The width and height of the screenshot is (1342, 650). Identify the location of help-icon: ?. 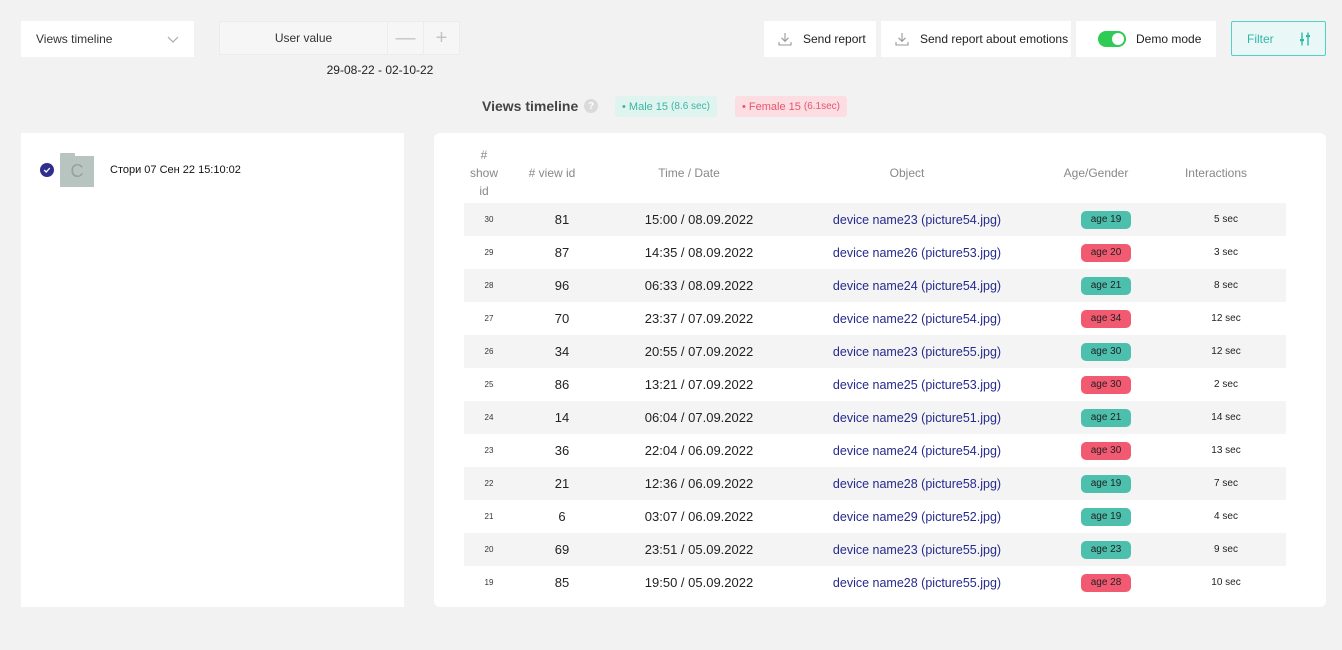
(591, 106).